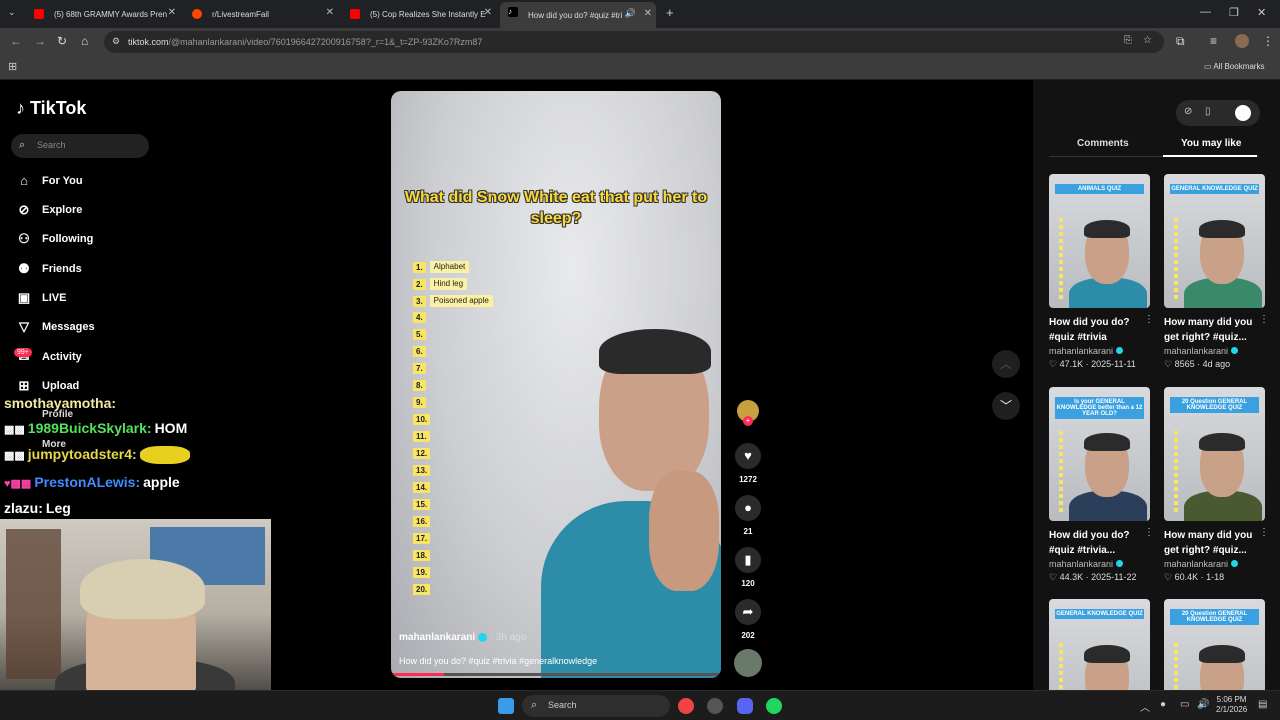  What do you see at coordinates (55, 327) in the screenshot?
I see `nav-messages: ▽ Messages` at bounding box center [55, 327].